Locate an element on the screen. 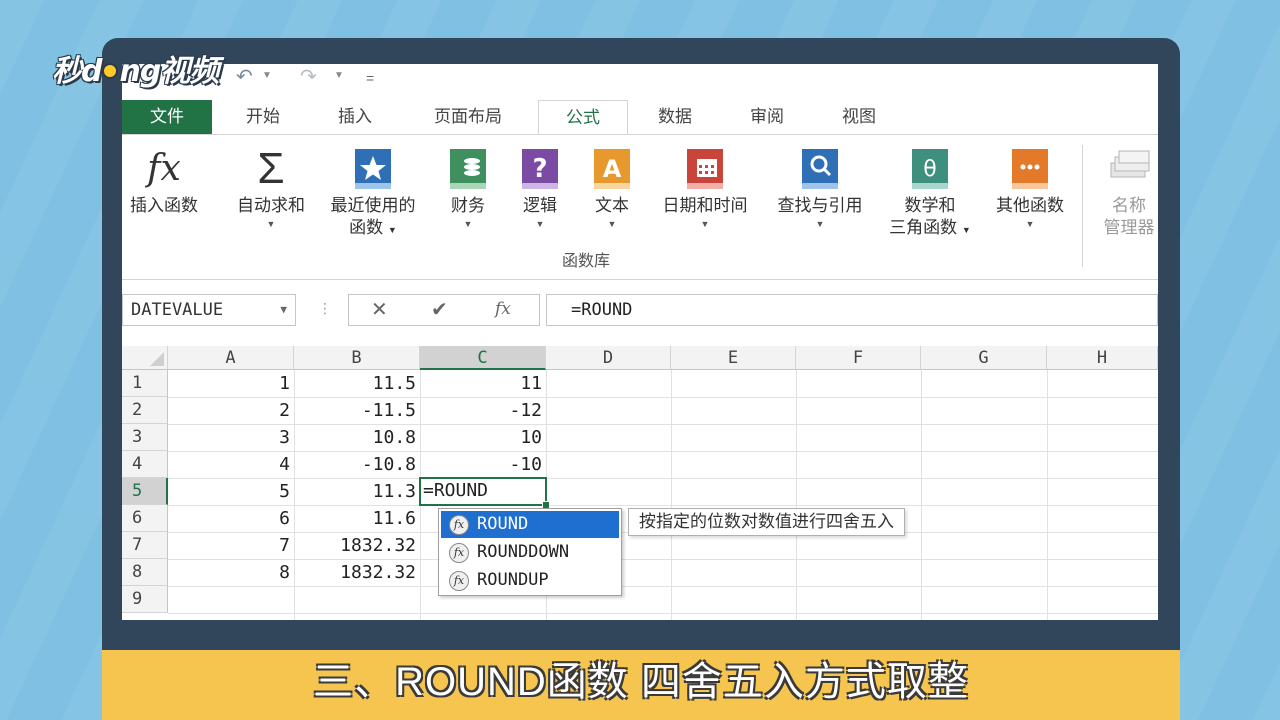  cell-b8: 1832.32 is located at coordinates (357, 572).